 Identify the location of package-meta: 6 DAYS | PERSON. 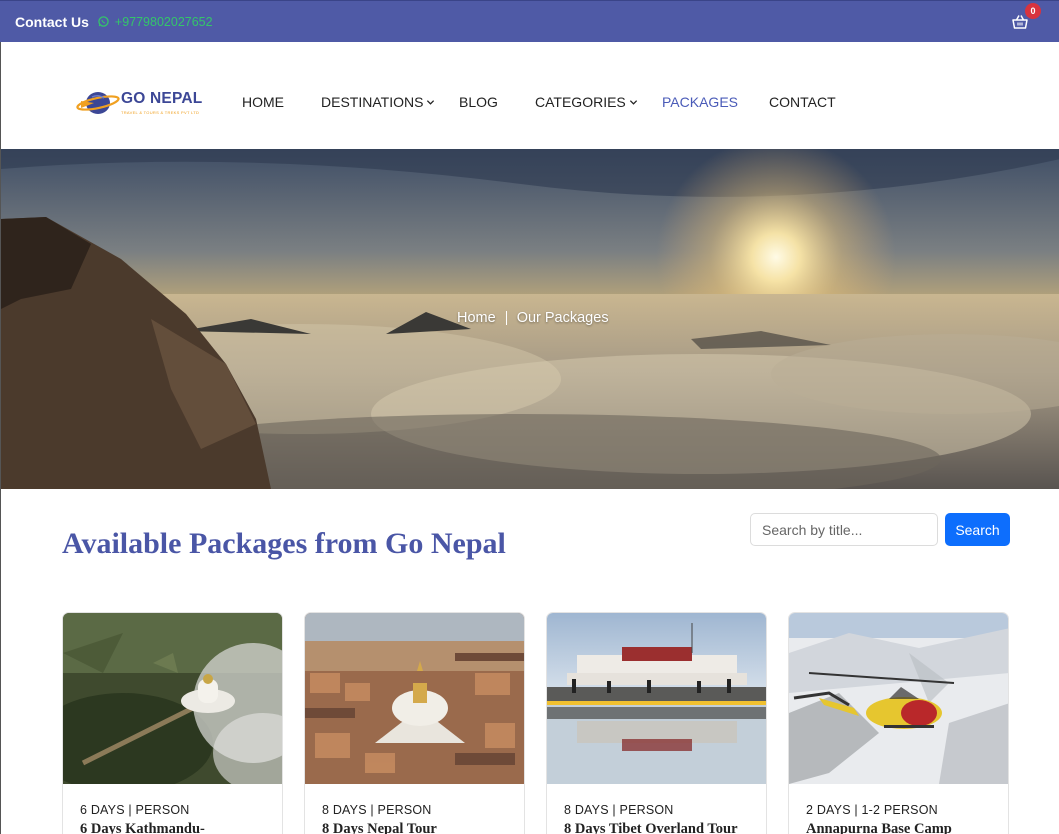
(135, 810).